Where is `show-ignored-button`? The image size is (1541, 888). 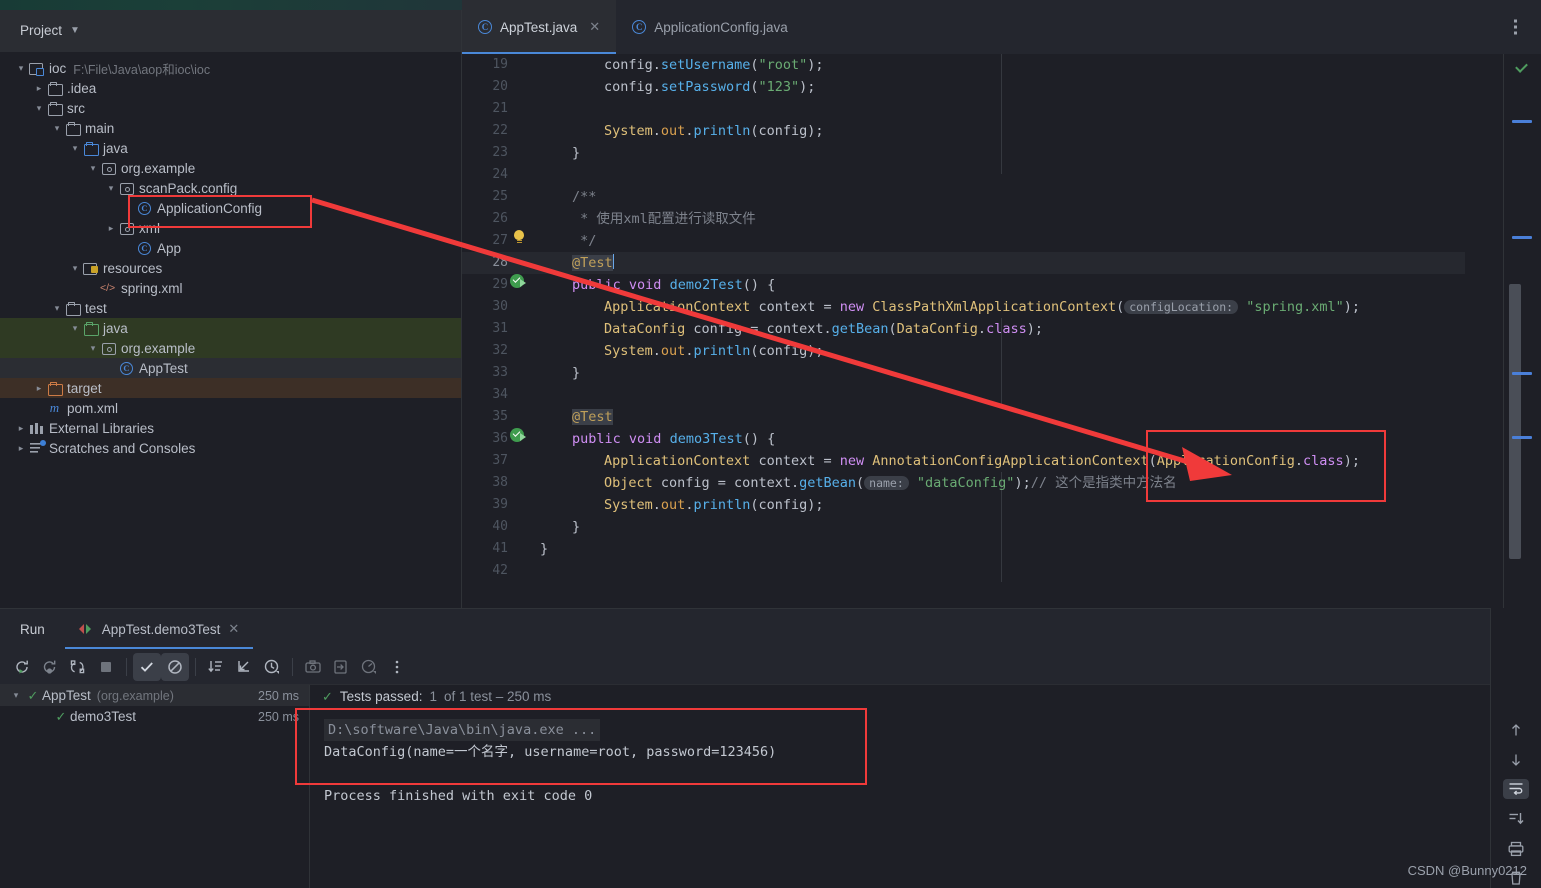 show-ignored-button is located at coordinates (175, 666).